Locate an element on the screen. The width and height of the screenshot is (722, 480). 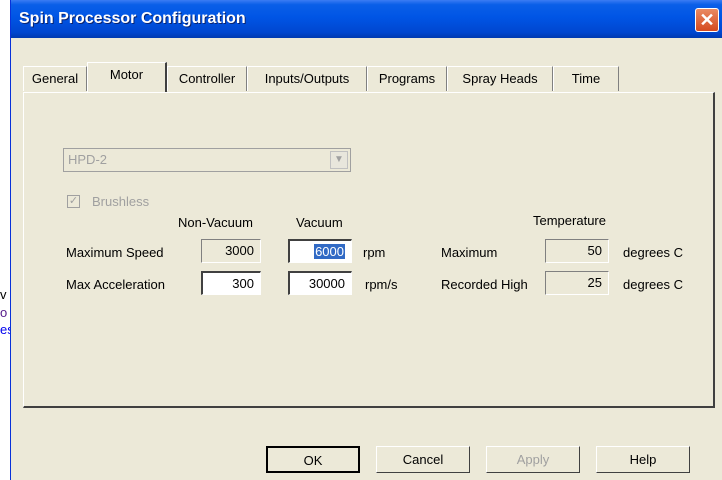
close-icon: ✕ is located at coordinates (707, 20).